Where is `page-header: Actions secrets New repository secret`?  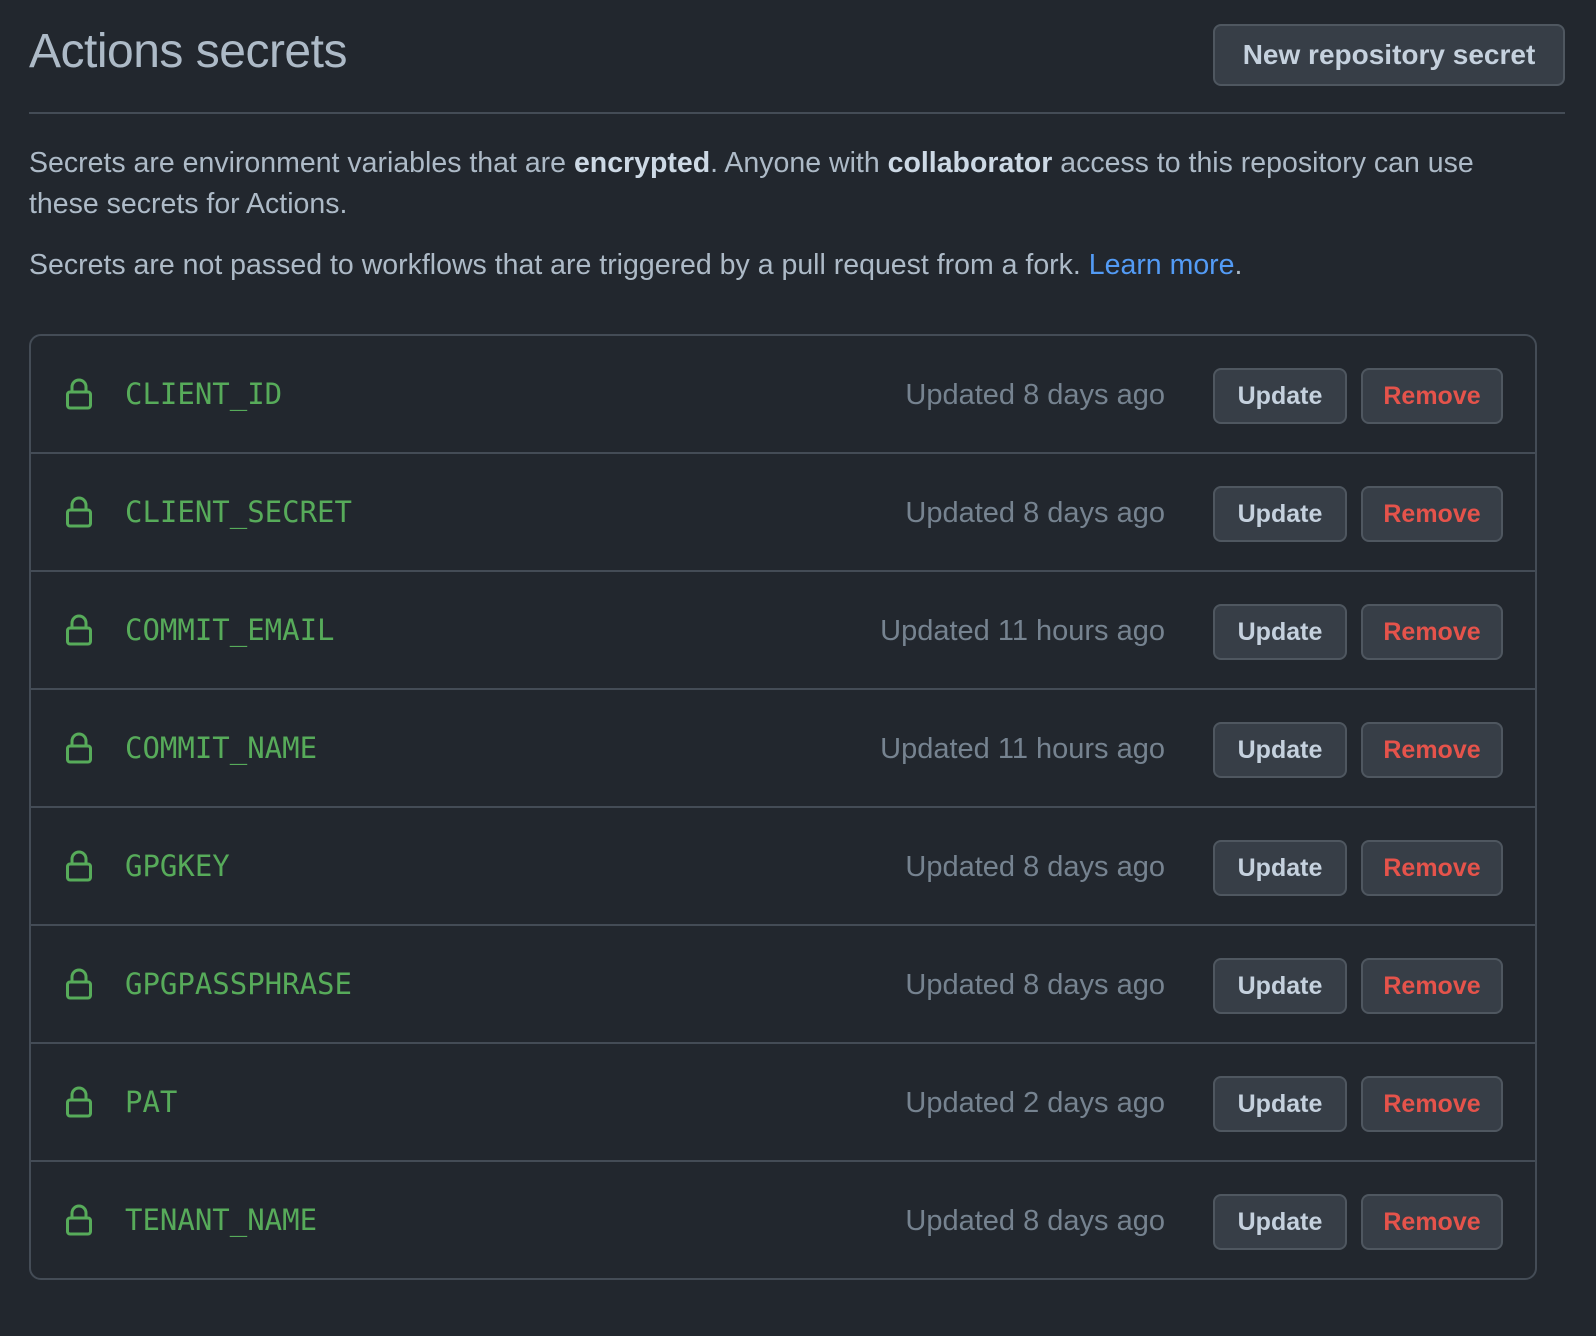
page-header: Actions secrets New repository secret is located at coordinates (797, 57).